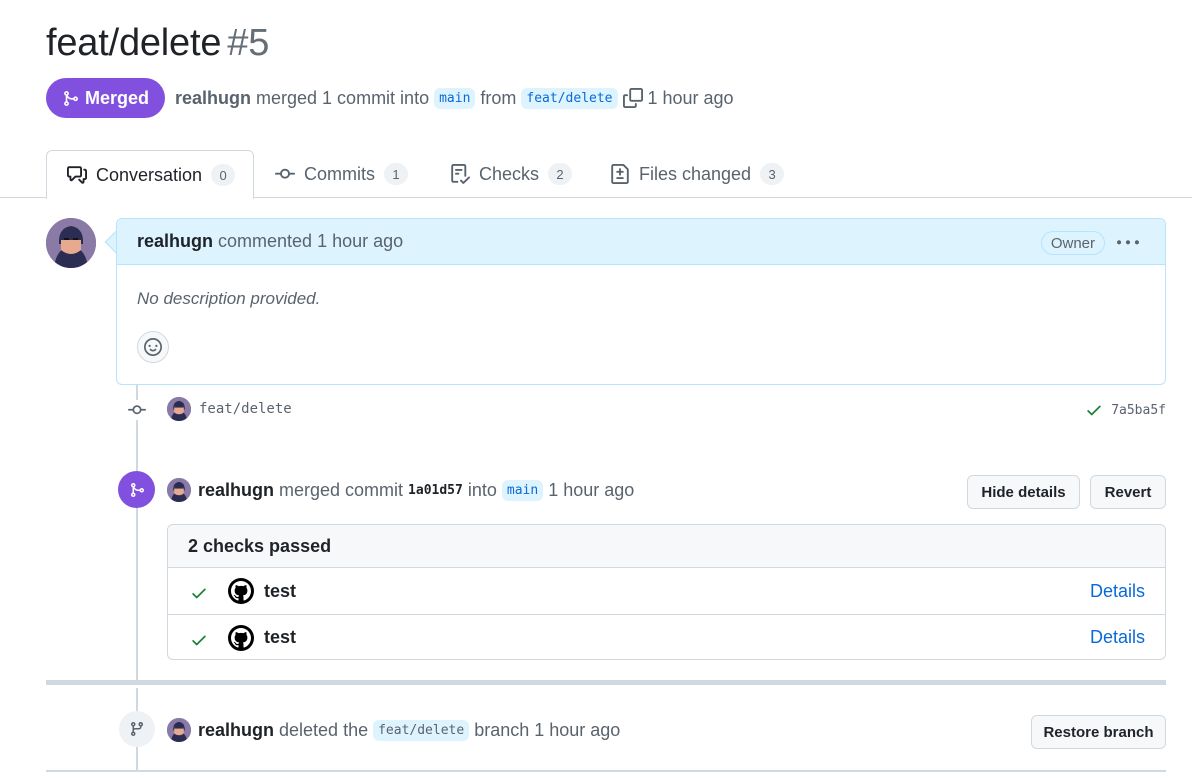 The height and width of the screenshot is (772, 1192). Describe the element at coordinates (223, 175) in the screenshot. I see `tab-conversation-count: 0` at that location.